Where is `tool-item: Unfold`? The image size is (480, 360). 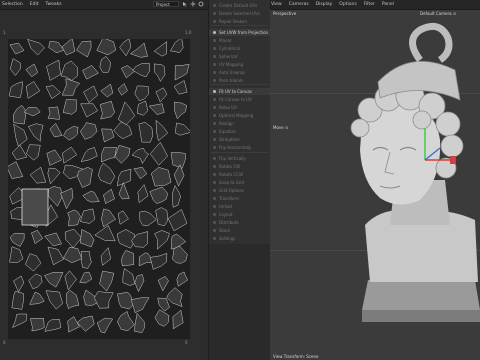
tool-item: Unfold is located at coordinates (239, 206).